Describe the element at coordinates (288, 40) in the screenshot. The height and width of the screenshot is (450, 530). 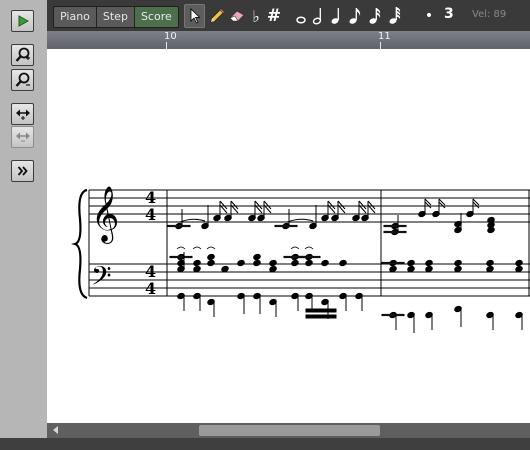
I see `measure-ruler: 10 11` at that location.